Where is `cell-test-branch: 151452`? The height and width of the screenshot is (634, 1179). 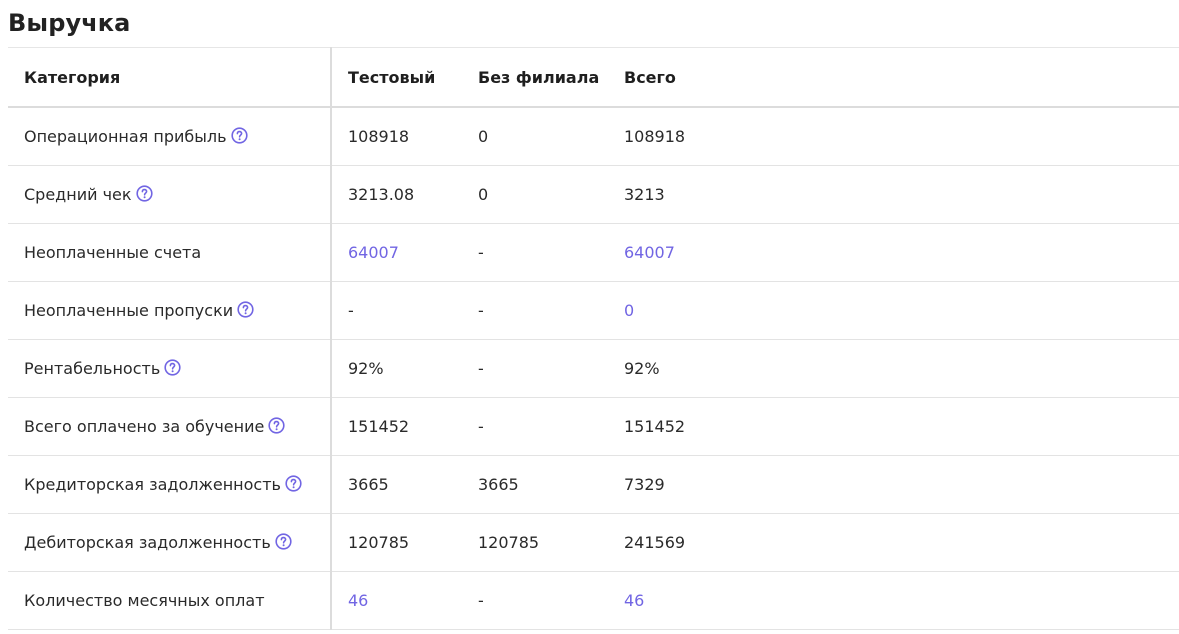 cell-test-branch: 151452 is located at coordinates (396, 426).